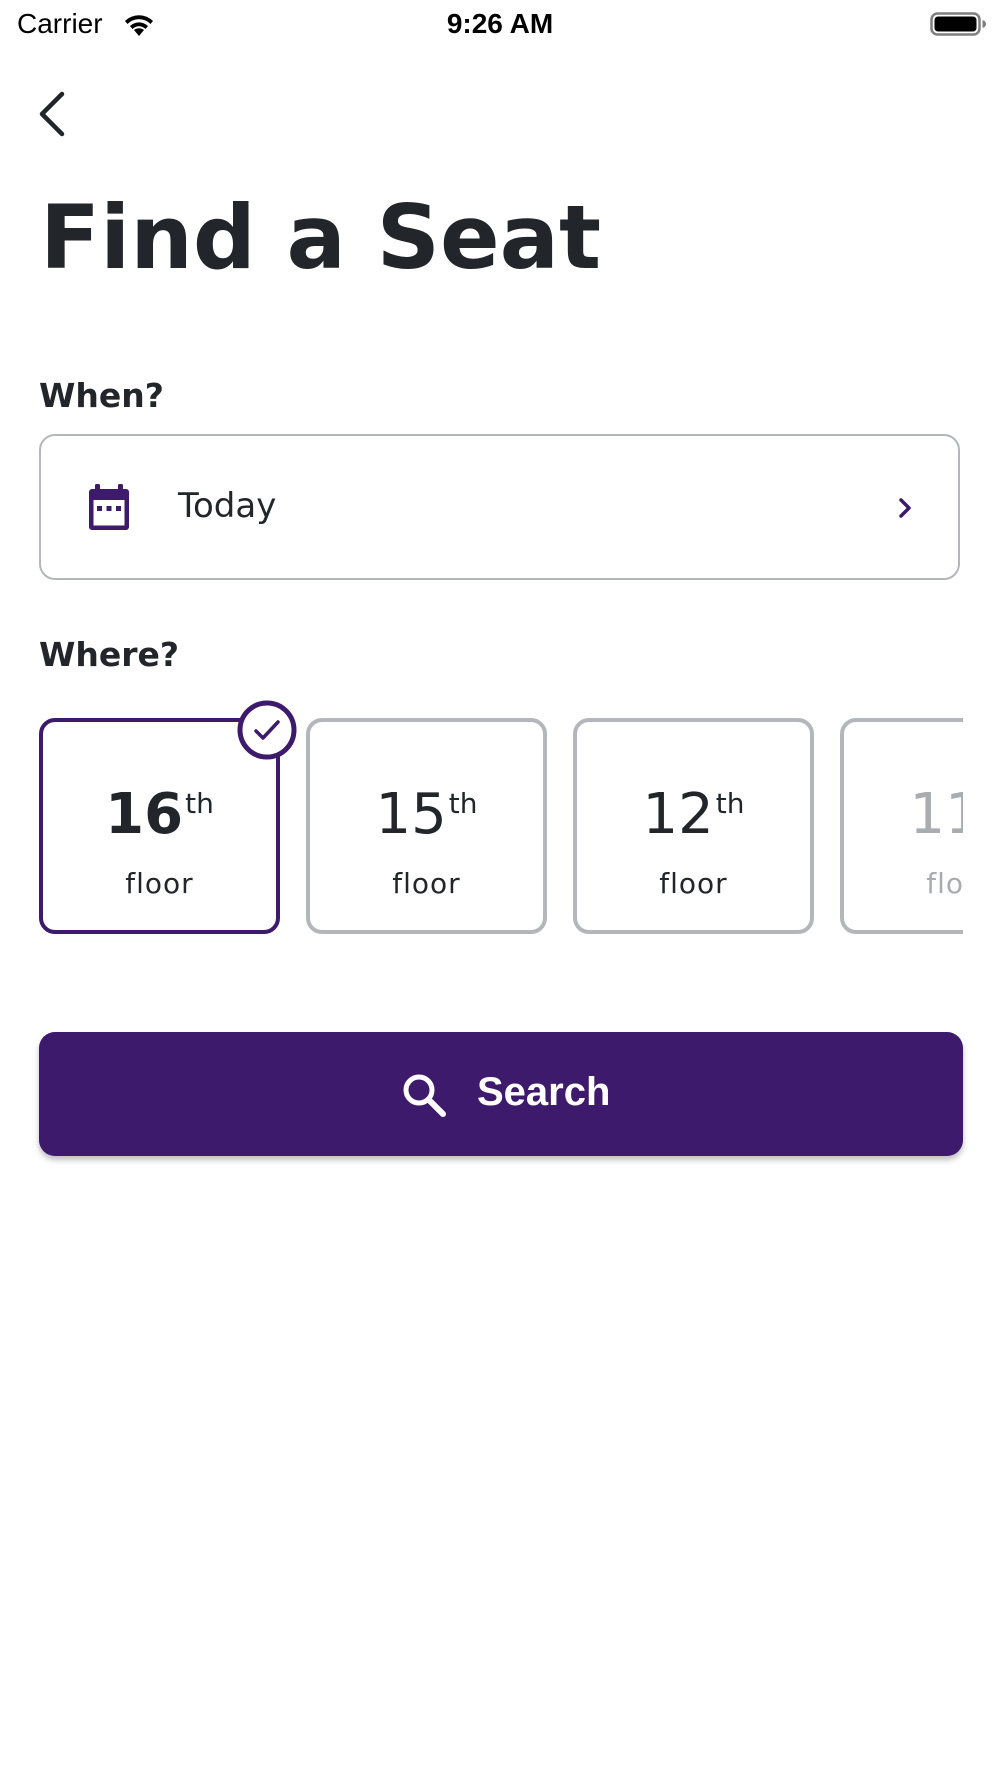  I want to click on floor-card-12: 12th floor, so click(693, 826).